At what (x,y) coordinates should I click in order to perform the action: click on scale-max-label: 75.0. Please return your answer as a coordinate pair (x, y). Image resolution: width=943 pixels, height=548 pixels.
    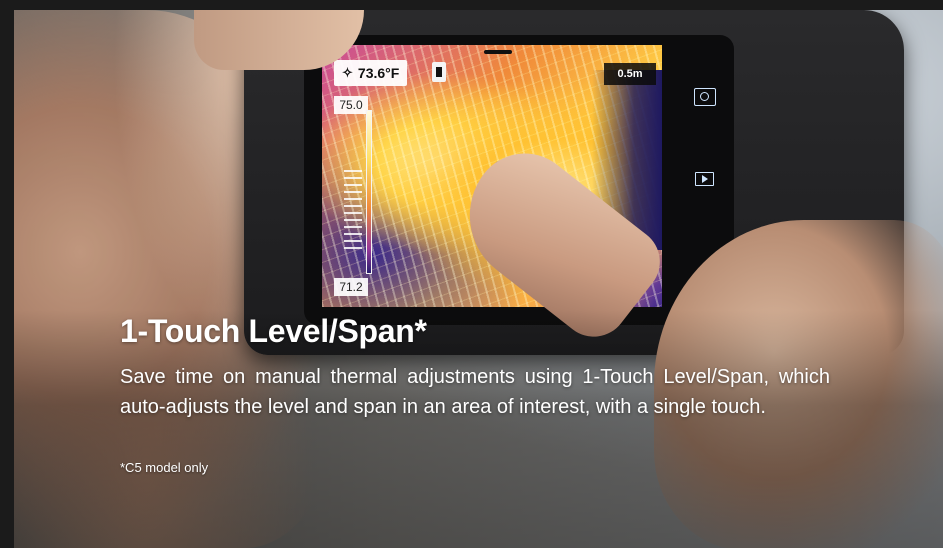
    Looking at the image, I should click on (351, 105).